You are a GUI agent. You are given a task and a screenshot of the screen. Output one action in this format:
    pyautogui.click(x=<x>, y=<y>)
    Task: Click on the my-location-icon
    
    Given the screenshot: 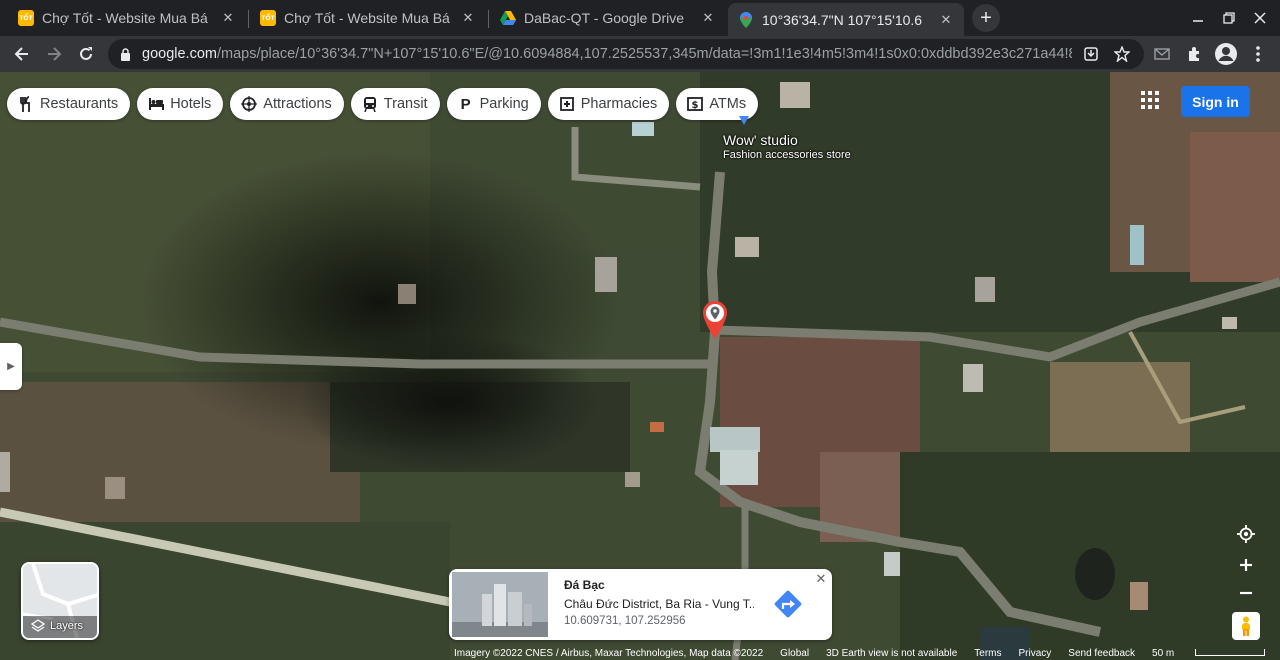 What is the action you would take?
    pyautogui.click(x=1246, y=534)
    